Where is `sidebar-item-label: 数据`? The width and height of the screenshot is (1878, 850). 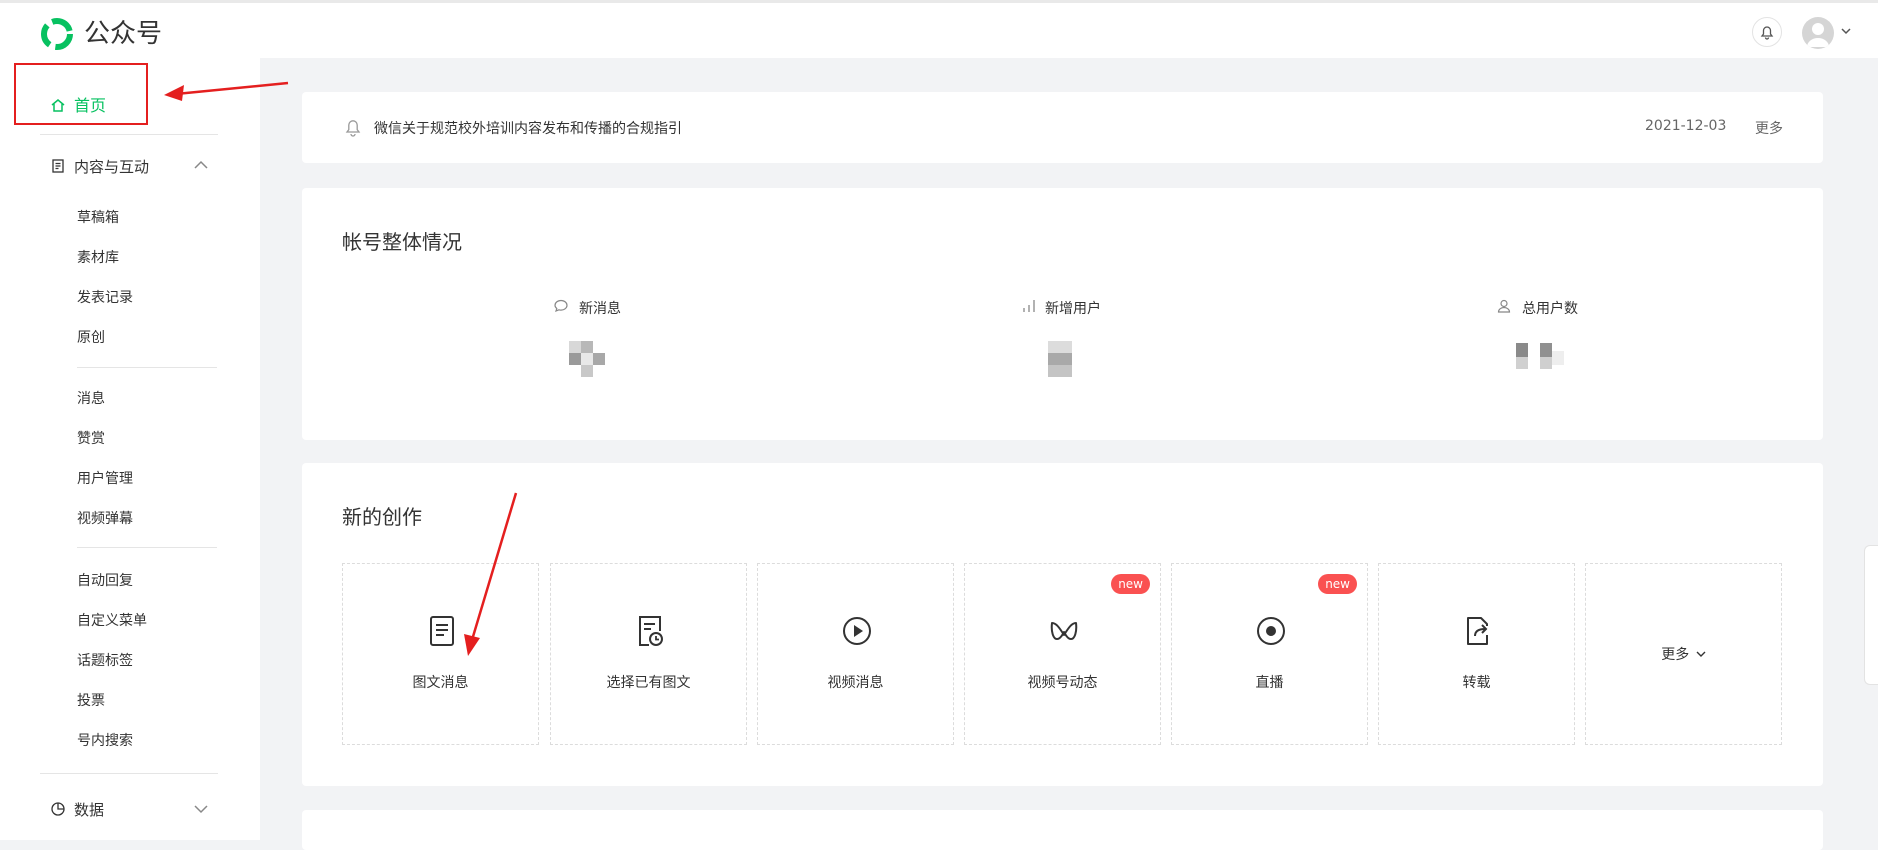
sidebar-item-label: 数据 is located at coordinates (89, 810).